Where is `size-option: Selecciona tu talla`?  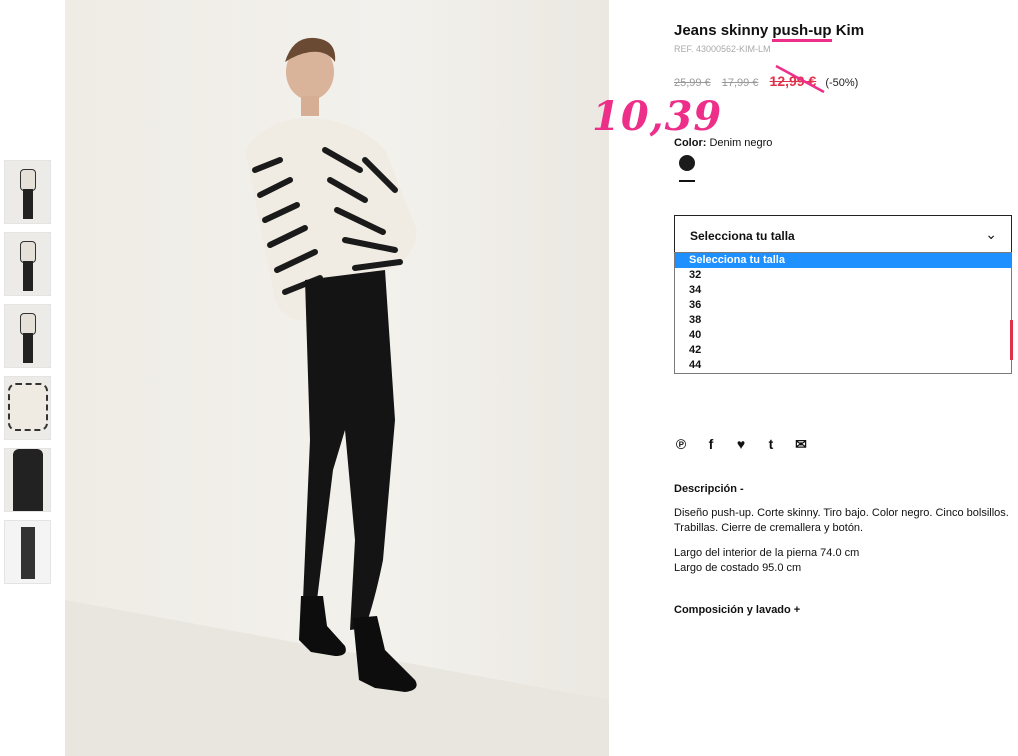 size-option: Selecciona tu talla is located at coordinates (843, 260).